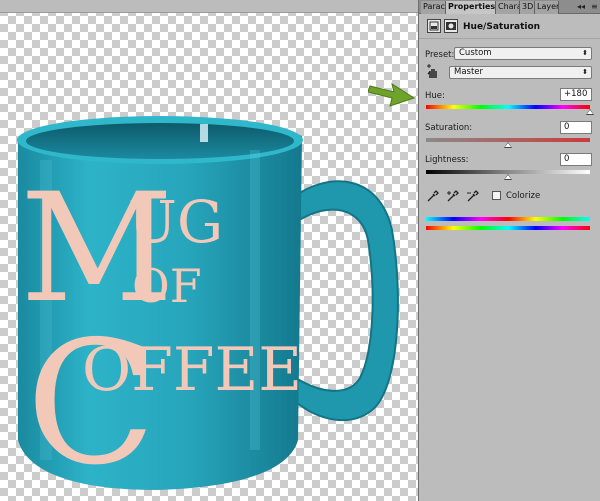 The height and width of the screenshot is (501, 600). I want to click on colorize-checkbox, so click(496, 195).